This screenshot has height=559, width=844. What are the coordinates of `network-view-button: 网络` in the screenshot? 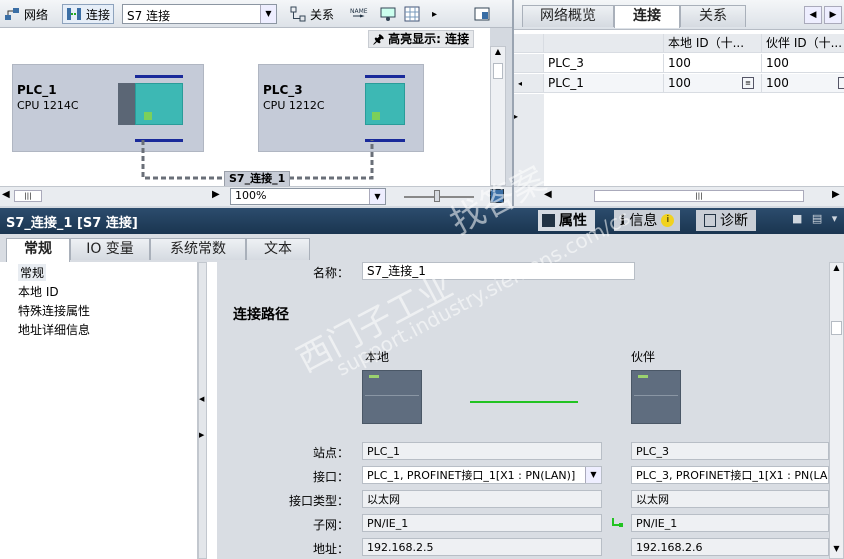 It's located at (26, 14).